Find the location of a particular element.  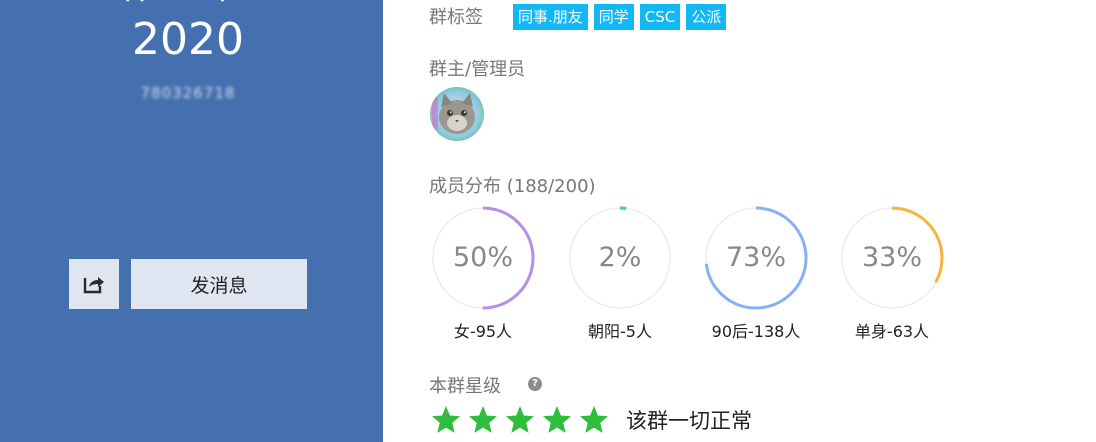

ring-caption: 90后-138人 is located at coordinates (756, 331).